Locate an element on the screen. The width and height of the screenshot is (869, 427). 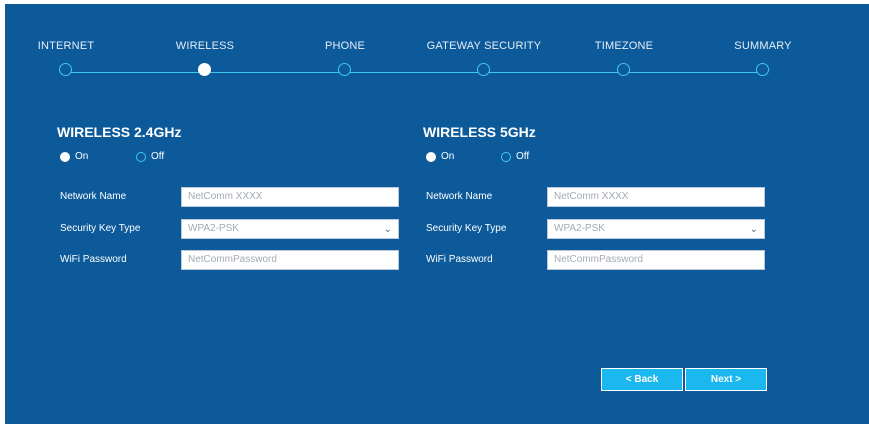
step-indicator-active is located at coordinates (204, 69).